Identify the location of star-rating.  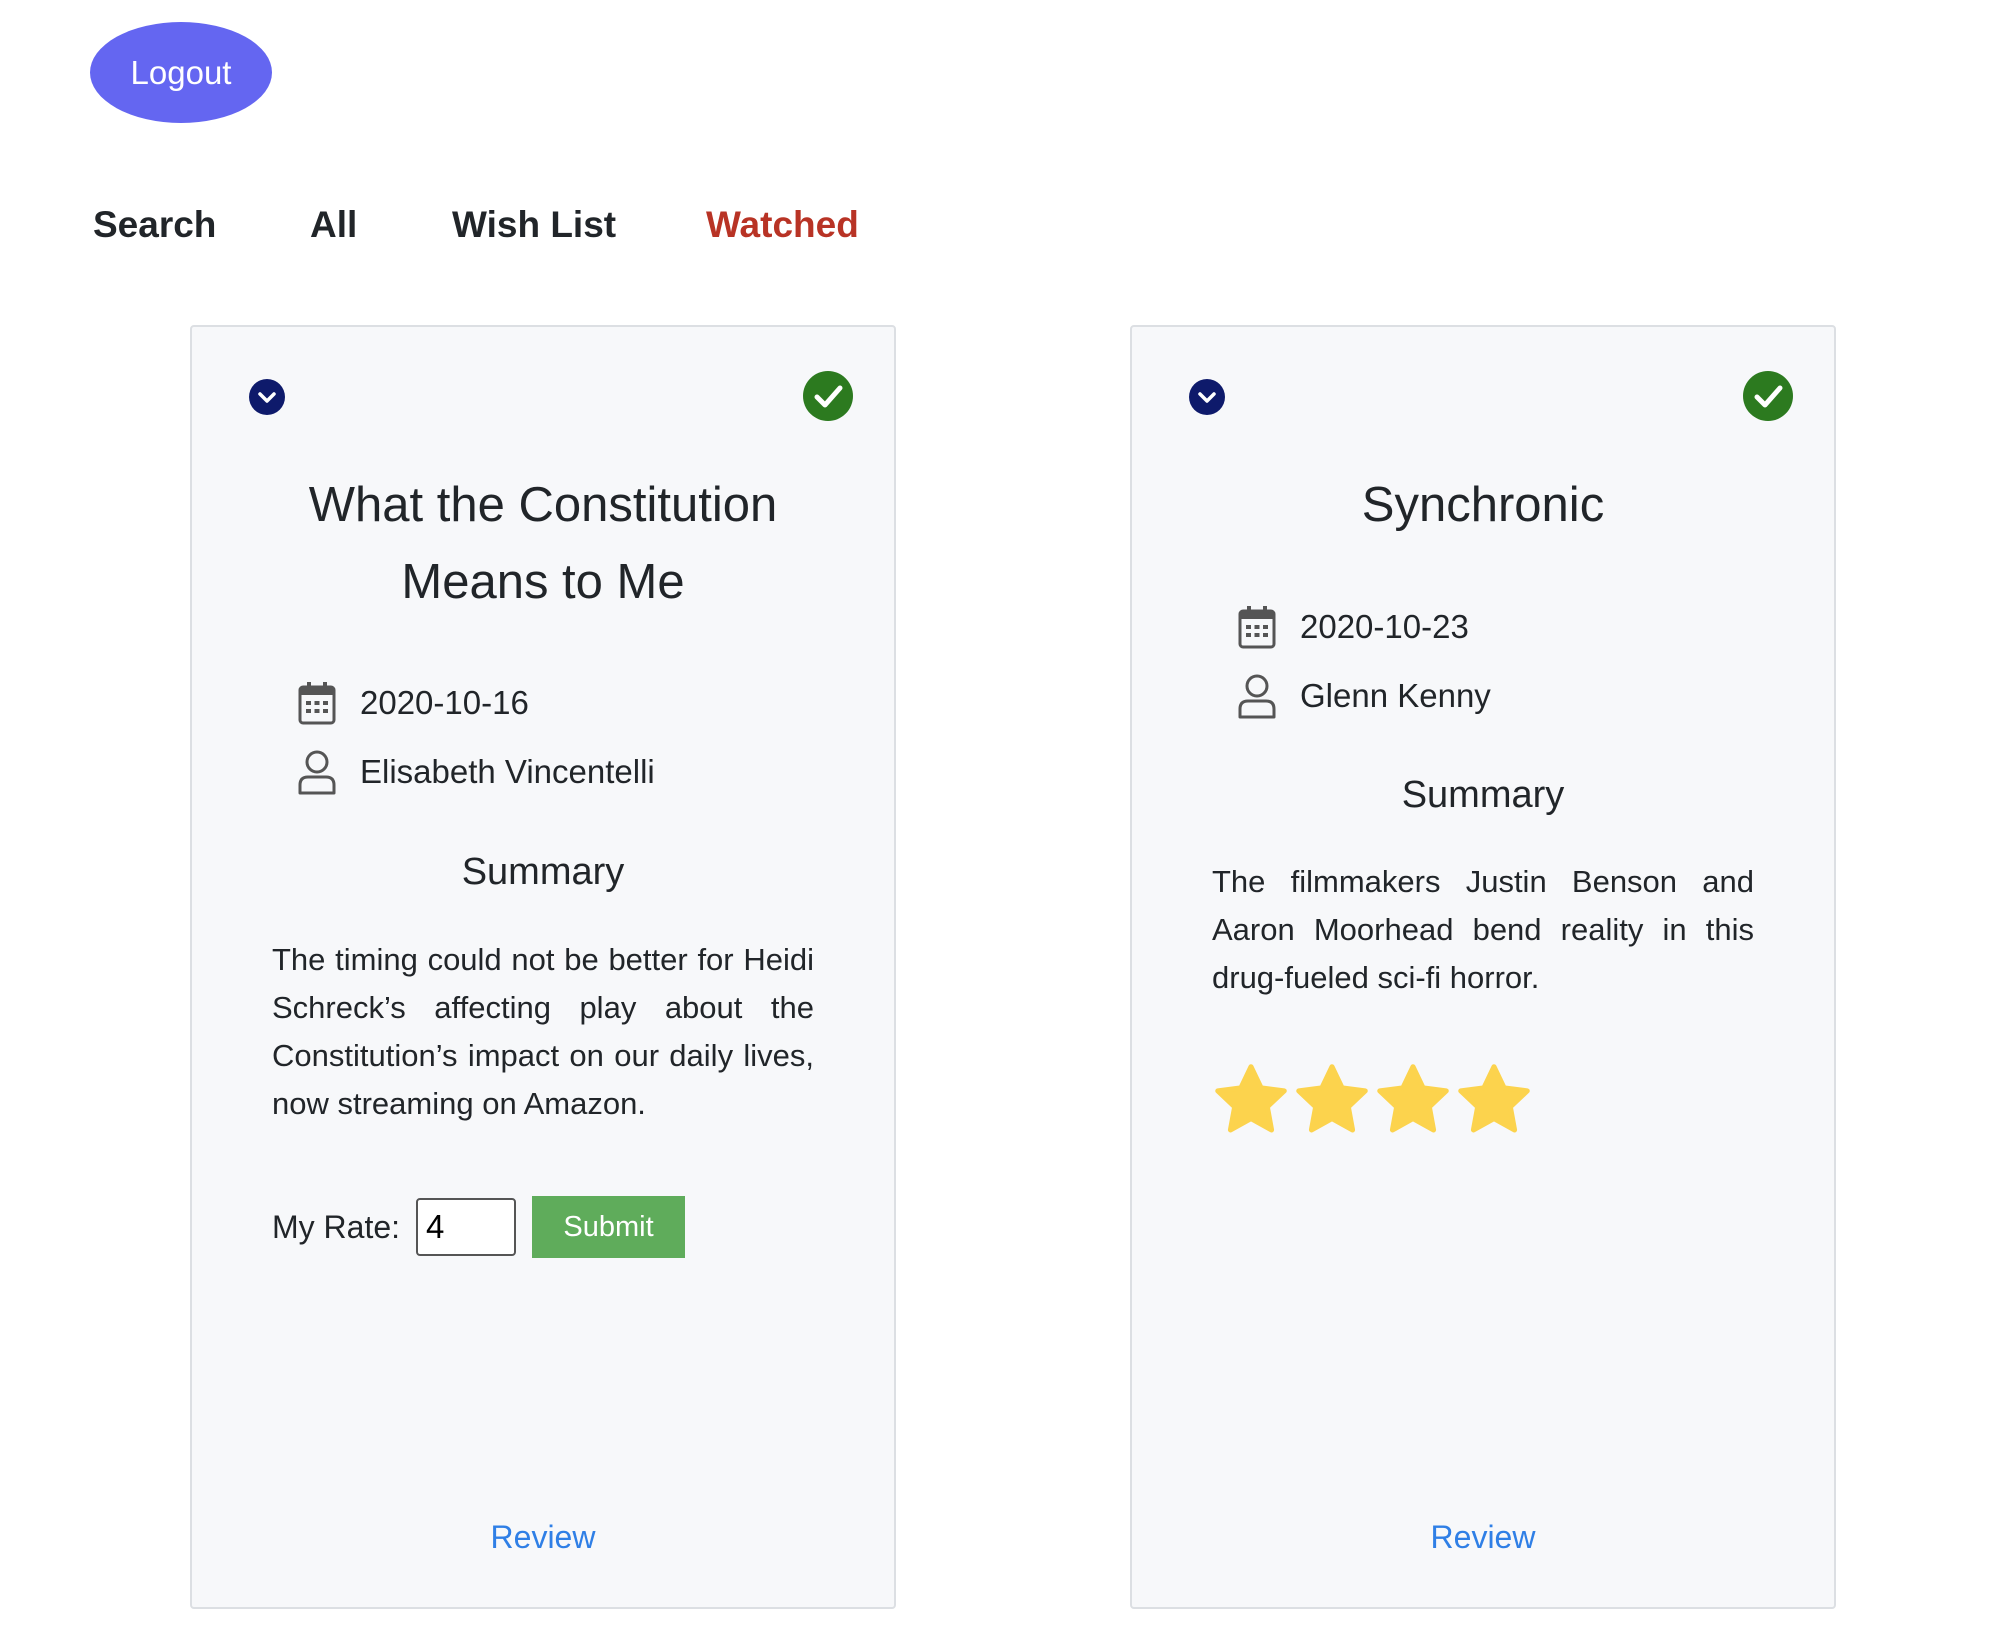
(1374, 1100).